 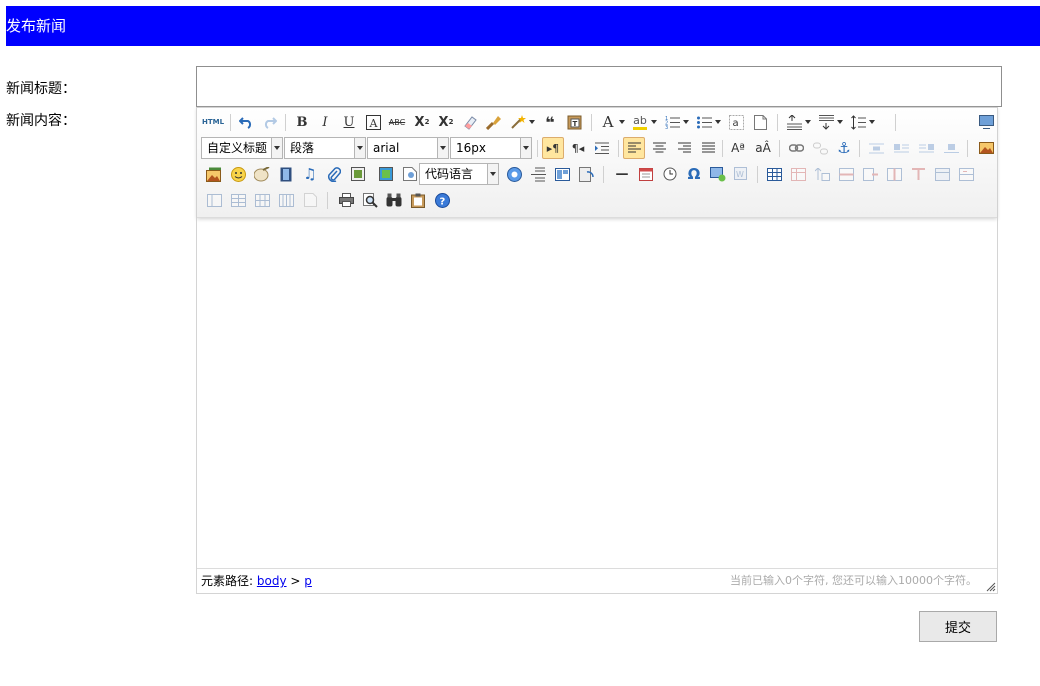 I want to click on unordered-list-icon, so click(x=707, y=122).